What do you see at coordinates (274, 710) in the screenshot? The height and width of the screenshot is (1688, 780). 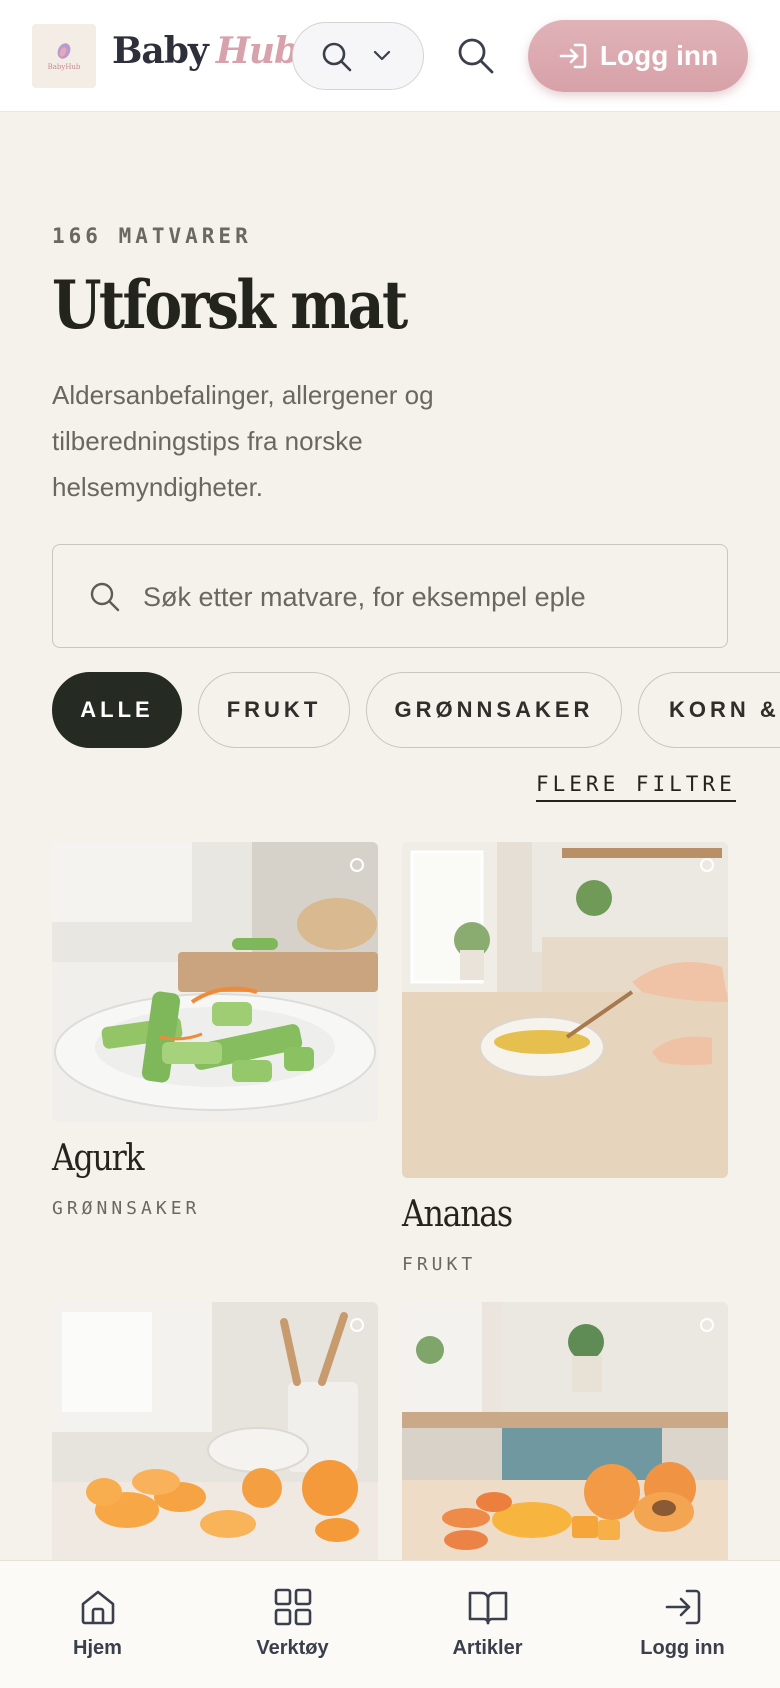 I see `chip-fruit: FRUKT` at bounding box center [274, 710].